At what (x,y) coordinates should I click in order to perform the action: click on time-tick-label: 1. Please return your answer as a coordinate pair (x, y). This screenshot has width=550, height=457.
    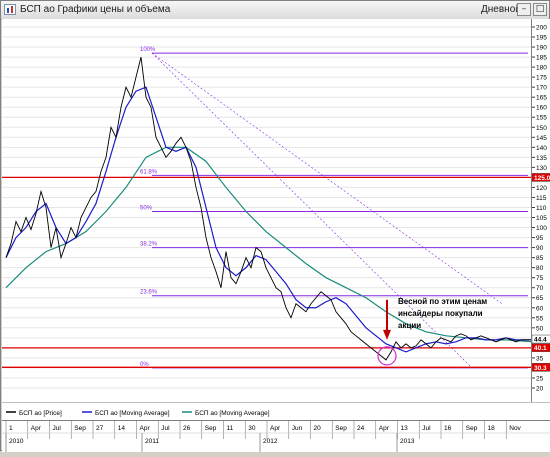
    Looking at the image, I should click on (11, 428).